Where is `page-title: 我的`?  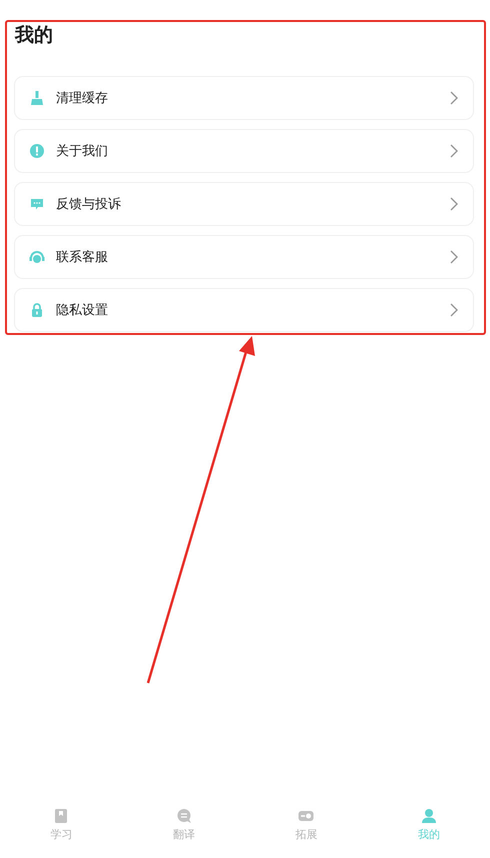
page-title: 我的 is located at coordinates (34, 35).